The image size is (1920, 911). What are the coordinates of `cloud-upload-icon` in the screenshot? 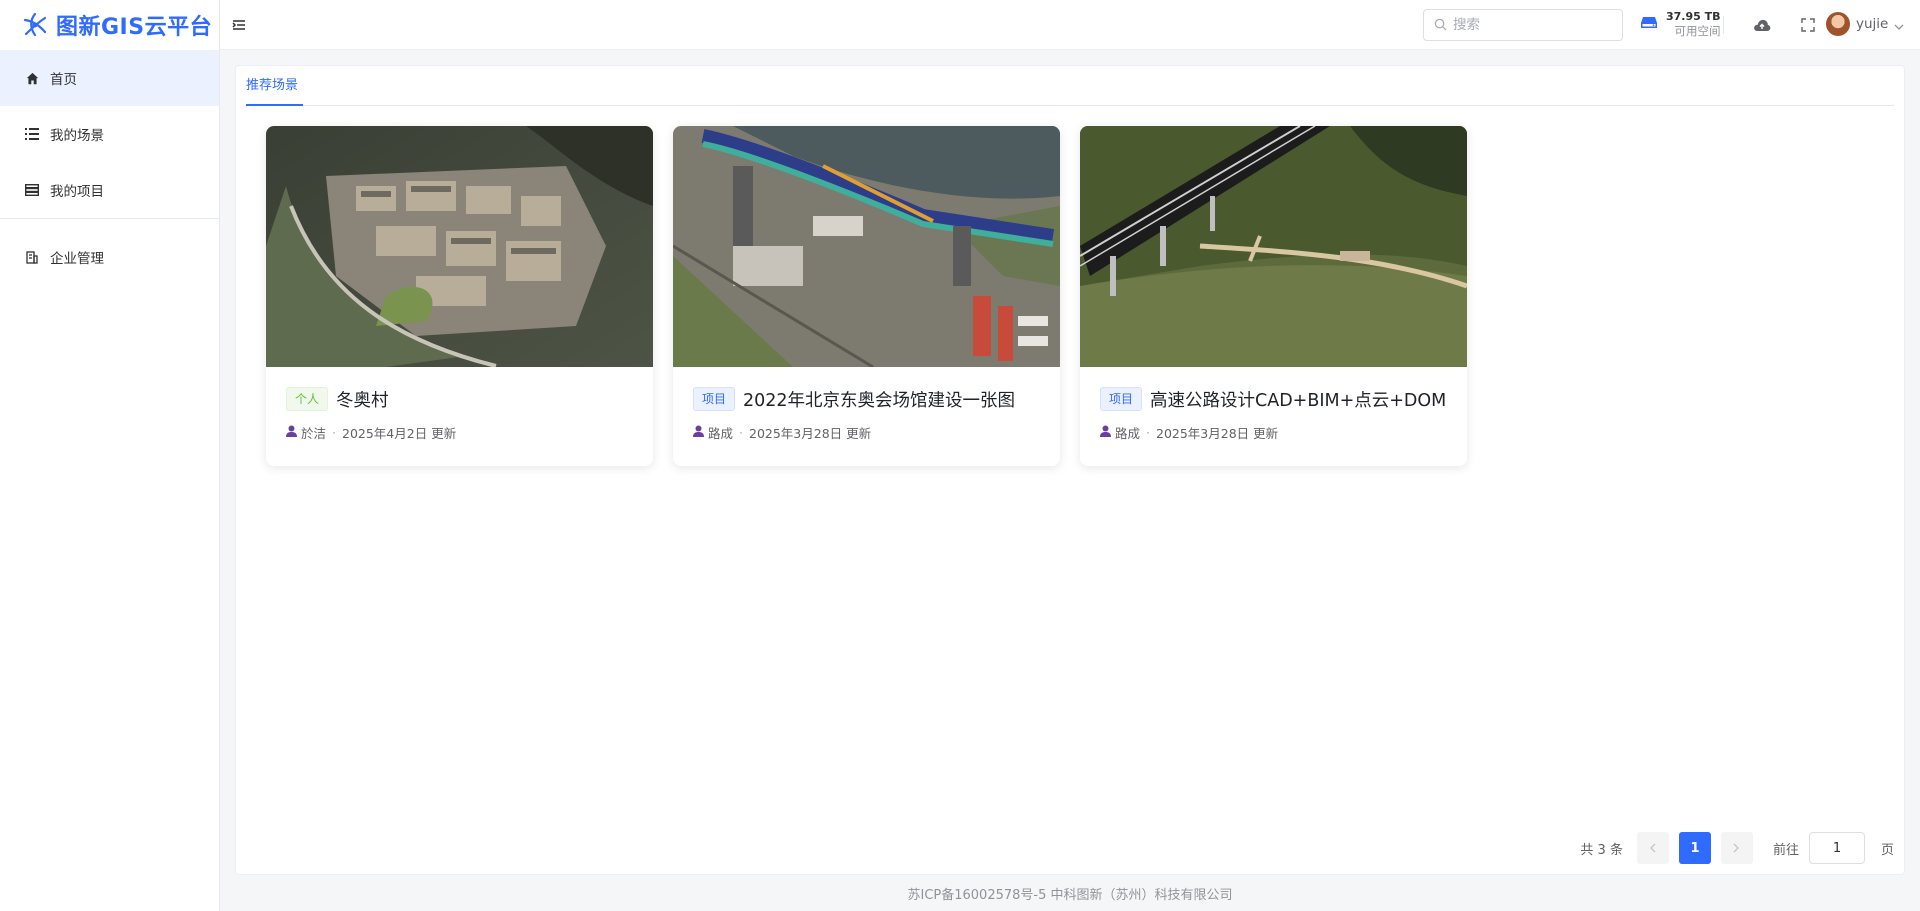 It's located at (1762, 25).